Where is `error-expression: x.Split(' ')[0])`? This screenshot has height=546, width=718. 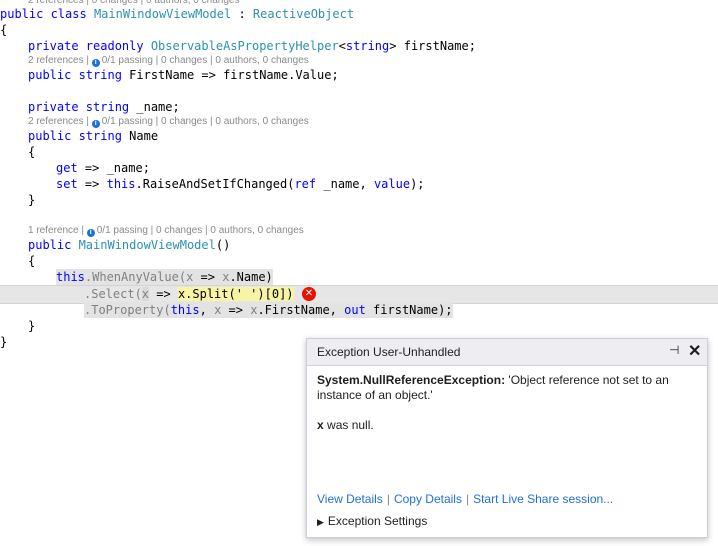 error-expression: x.Split(' ')[0]) is located at coordinates (235, 294).